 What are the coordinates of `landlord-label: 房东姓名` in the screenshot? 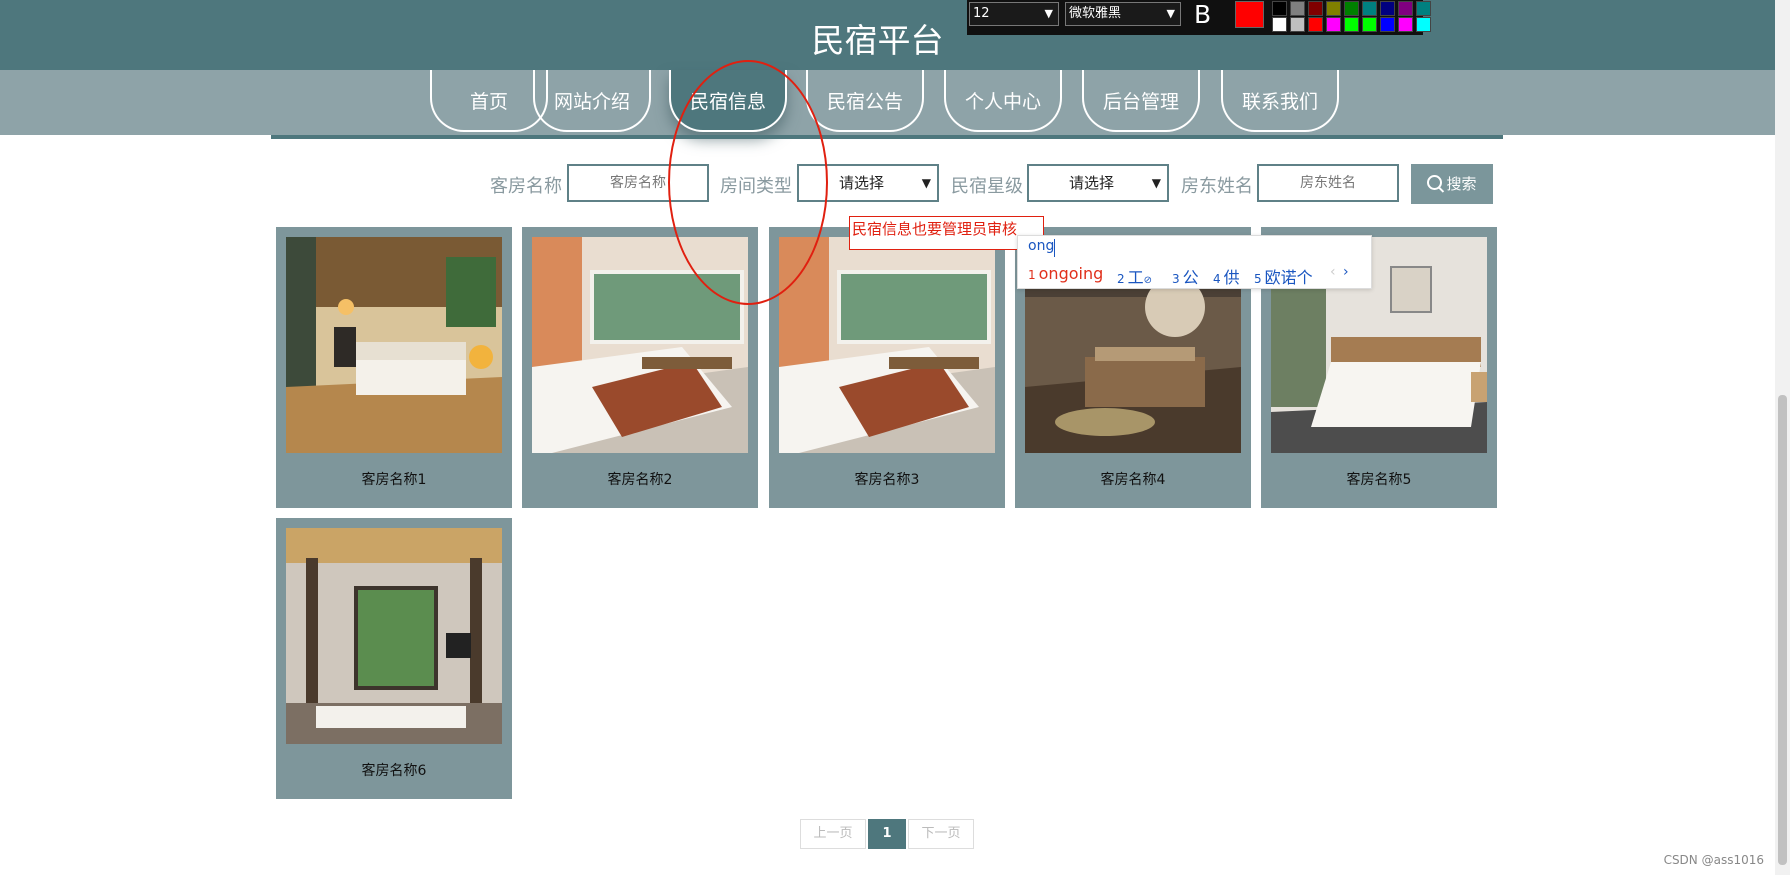 It's located at (1217, 186).